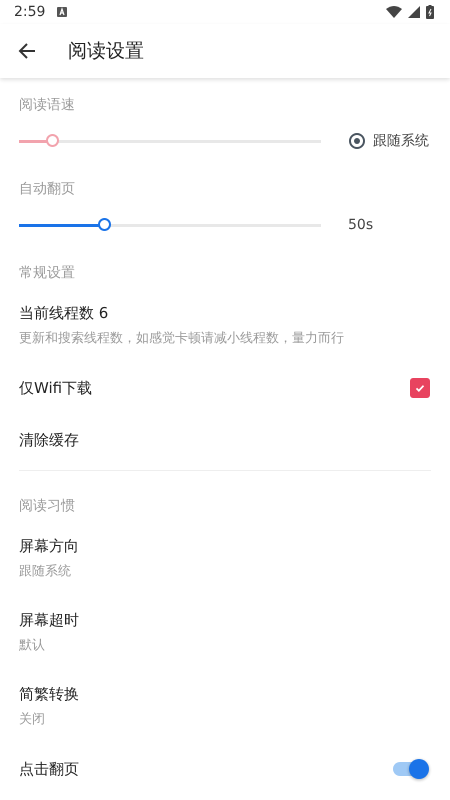  Describe the element at coordinates (27, 51) in the screenshot. I see `back-arrow-icon` at that location.